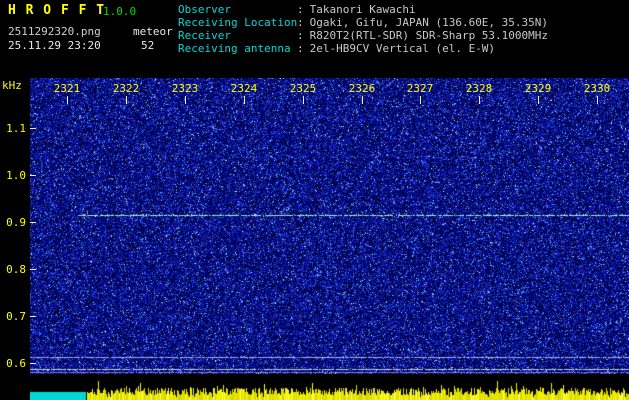  I want to click on freq-label: 0.6, so click(16, 363).